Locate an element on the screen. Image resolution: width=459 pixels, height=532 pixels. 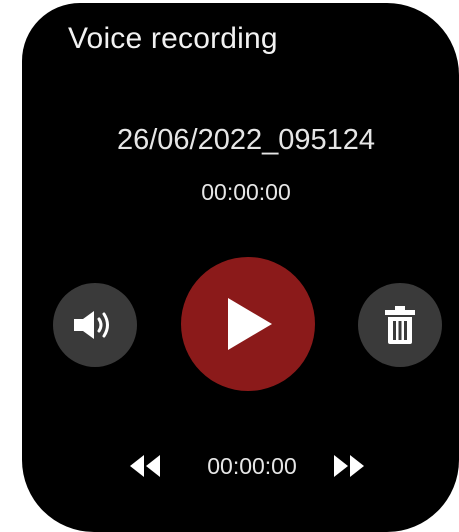
trash-icon is located at coordinates (400, 325).